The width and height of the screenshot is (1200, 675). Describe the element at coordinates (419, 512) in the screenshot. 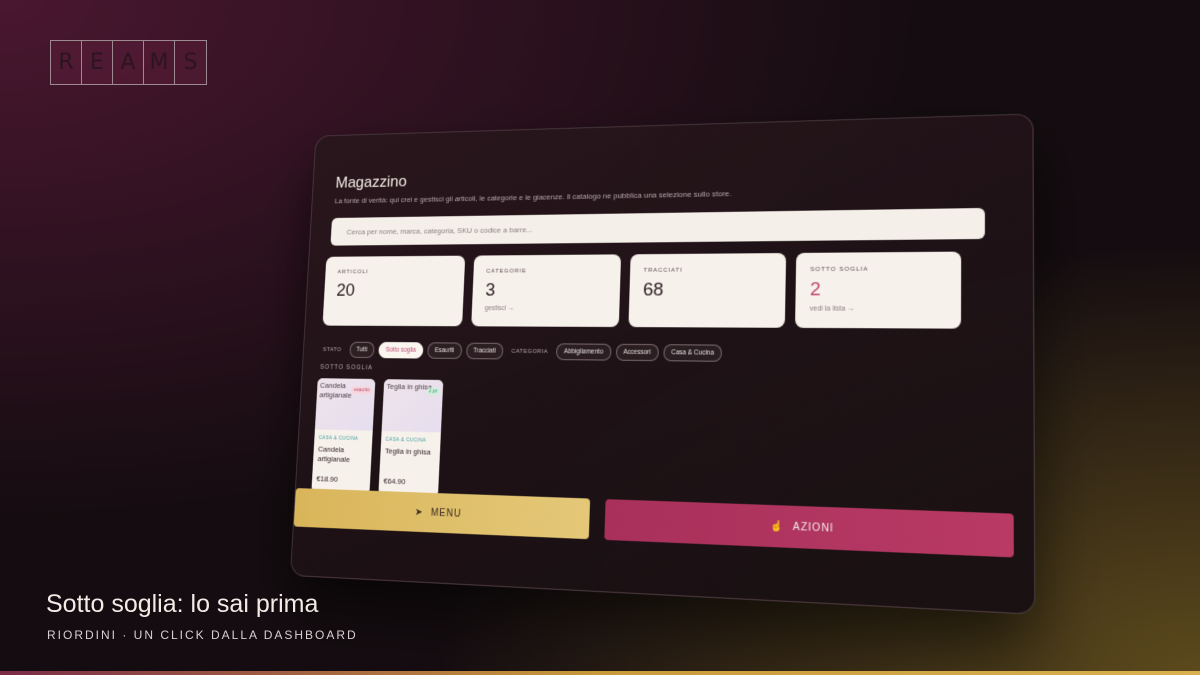

I see `navigation-arrow-icon: ➤` at that location.